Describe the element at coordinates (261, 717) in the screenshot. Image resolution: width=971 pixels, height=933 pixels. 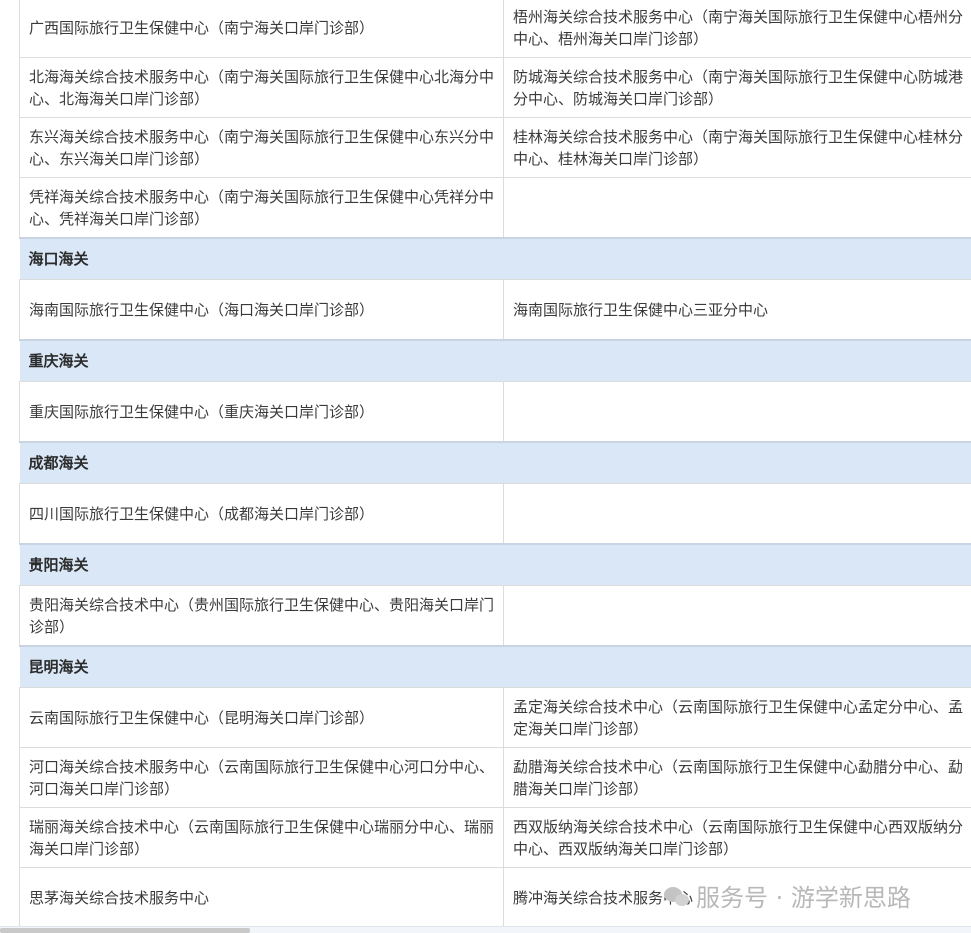
I see `center-name-left: 云南国际旅行卫生保健中心（昆明海关口岸门诊部）` at that location.